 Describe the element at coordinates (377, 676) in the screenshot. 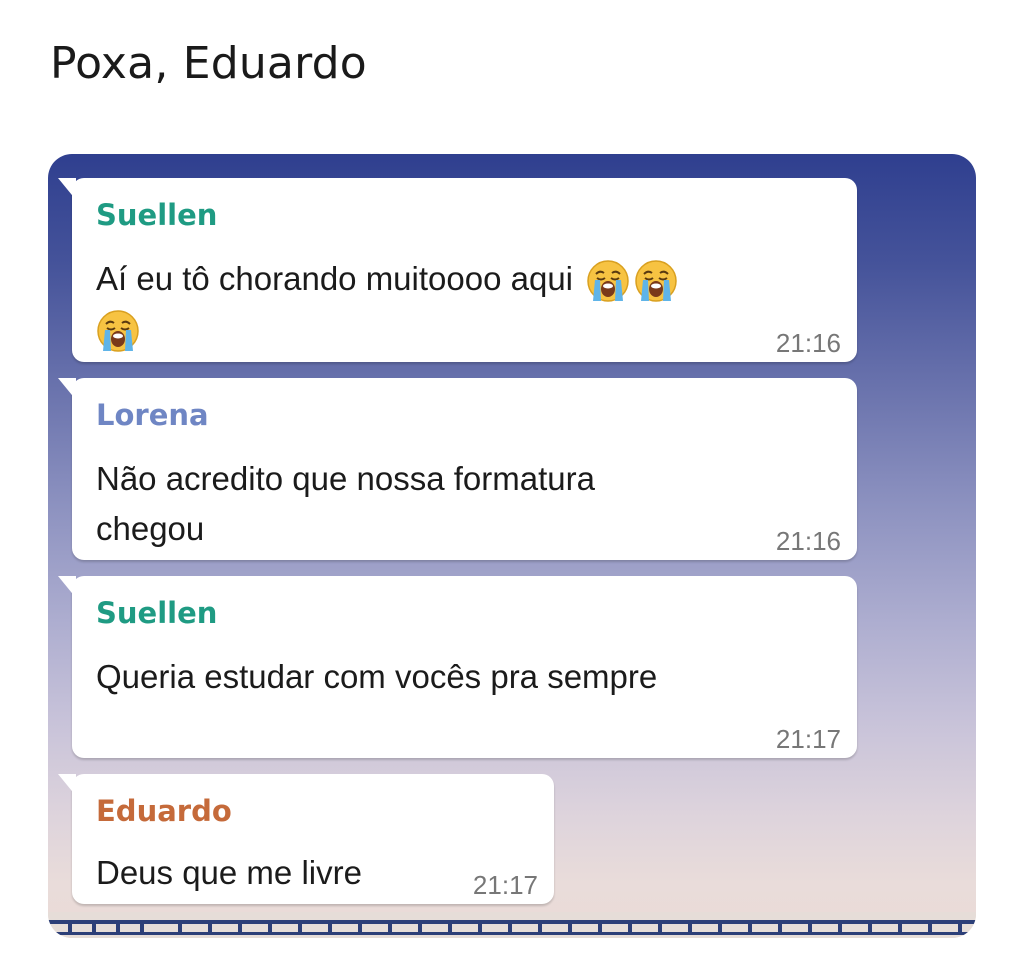

I see `message-text: Queria estudar com vocês pra sempre` at that location.